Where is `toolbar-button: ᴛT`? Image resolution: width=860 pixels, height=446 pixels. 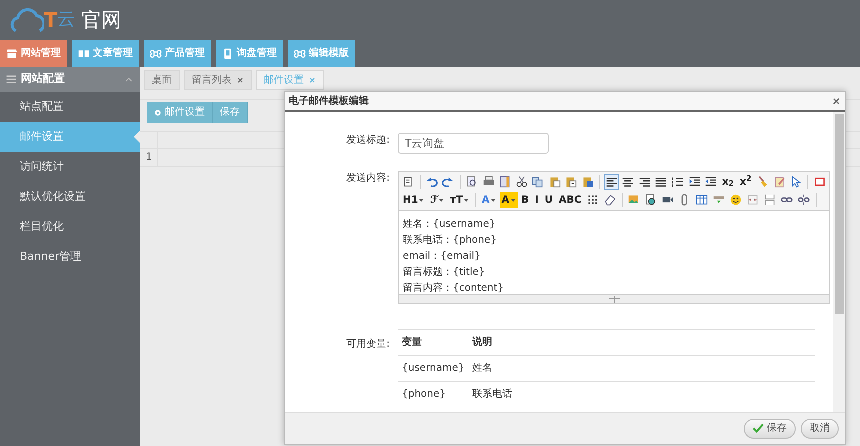 toolbar-button: ᴛT is located at coordinates (460, 200).